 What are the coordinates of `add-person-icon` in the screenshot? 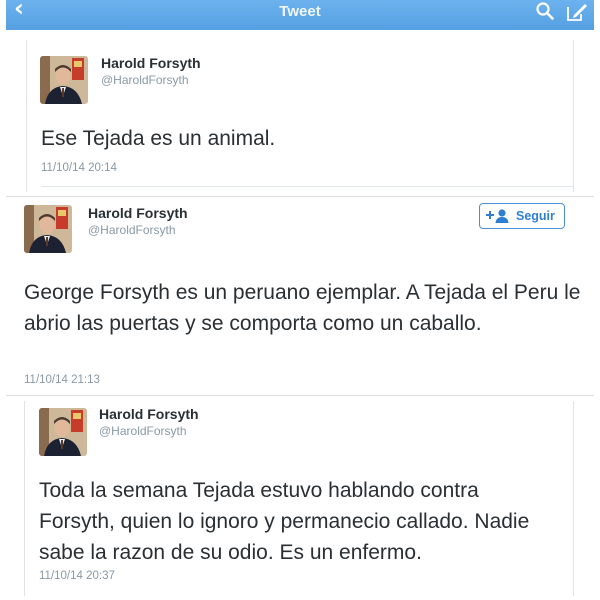 It's located at (497, 216).